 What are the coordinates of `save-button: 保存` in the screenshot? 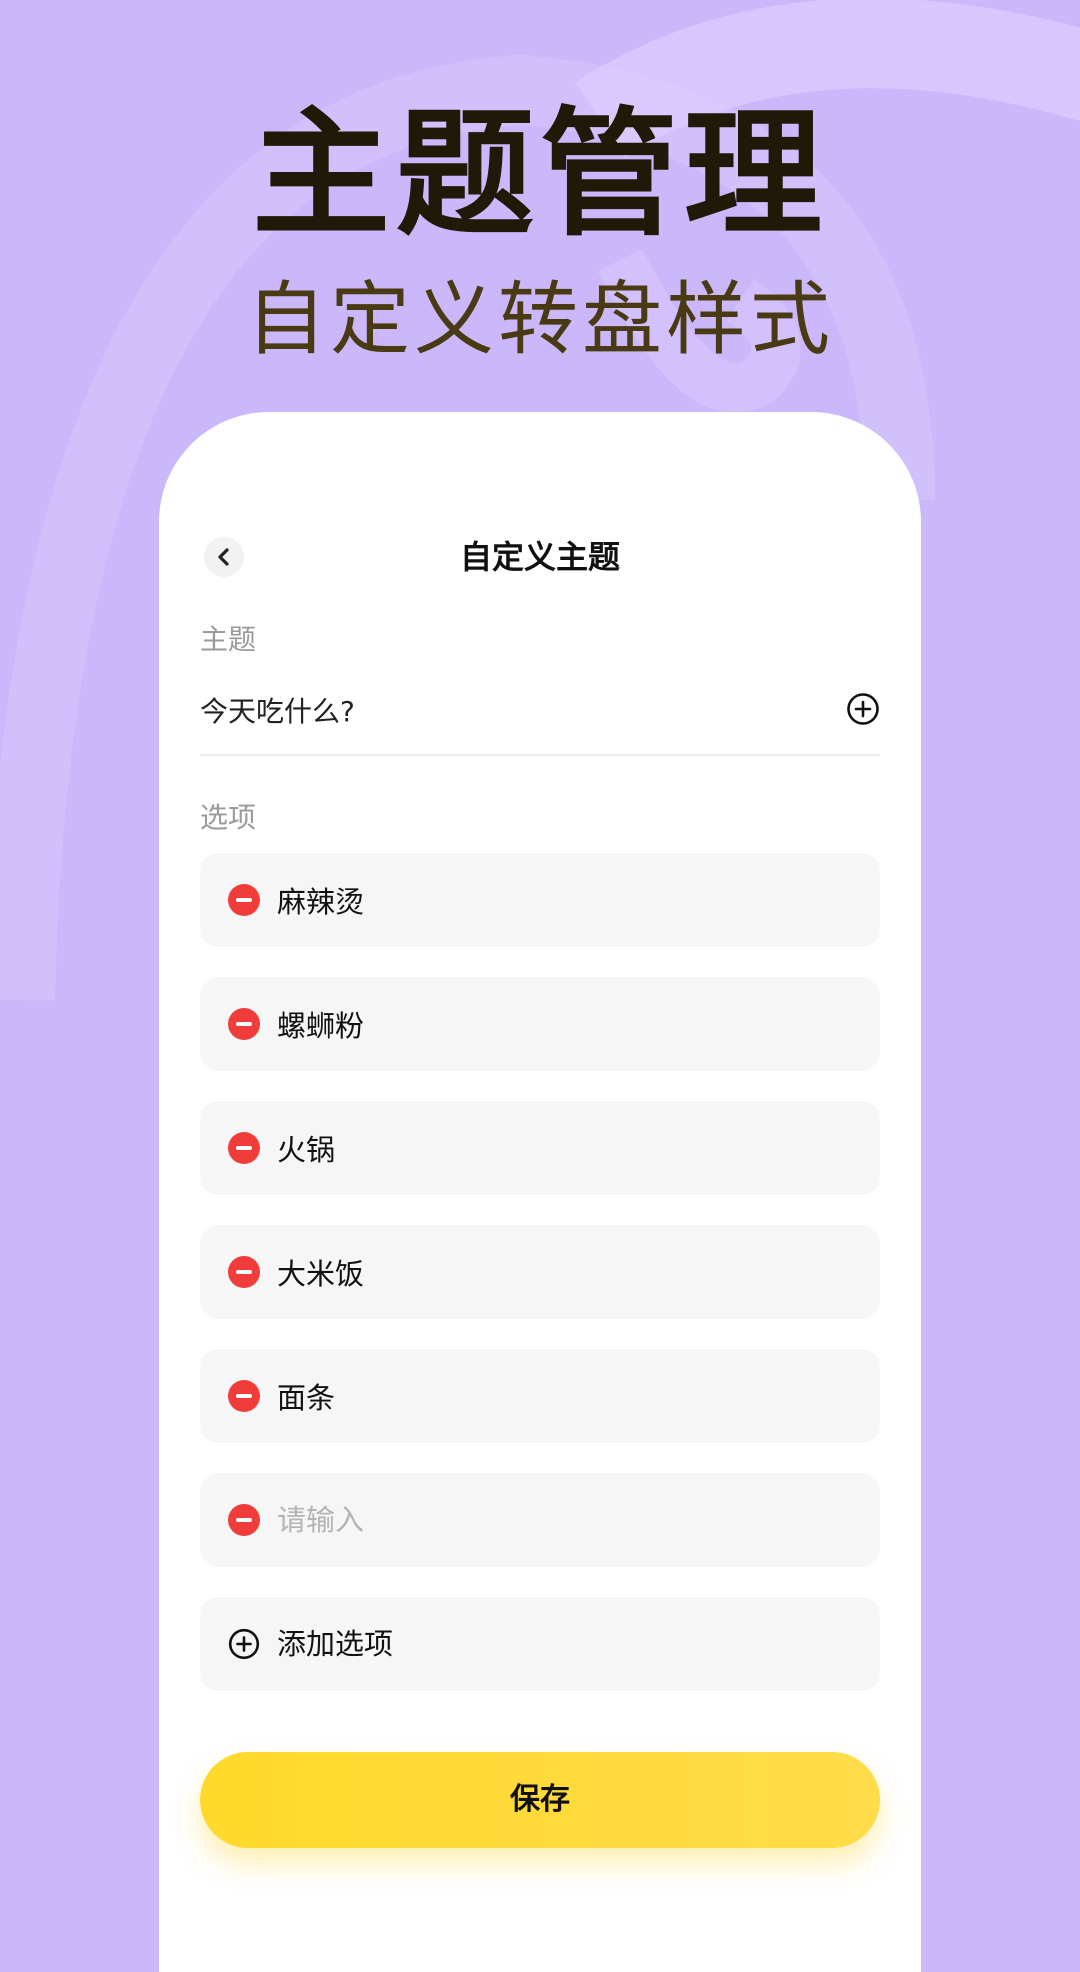 It's located at (540, 1800).